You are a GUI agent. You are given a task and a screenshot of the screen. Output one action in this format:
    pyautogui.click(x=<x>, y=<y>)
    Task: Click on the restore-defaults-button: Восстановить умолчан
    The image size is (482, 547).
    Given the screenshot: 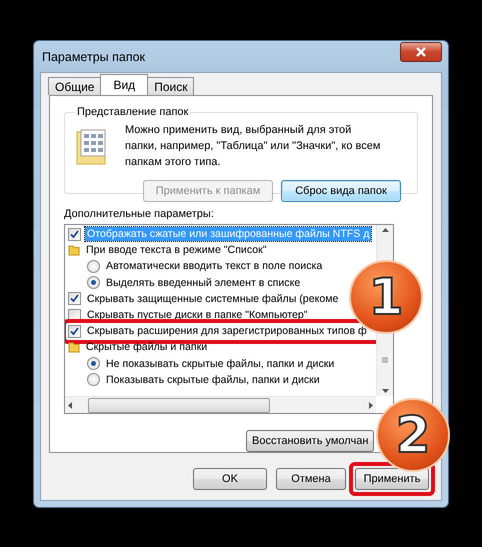 What is the action you would take?
    pyautogui.click(x=310, y=441)
    